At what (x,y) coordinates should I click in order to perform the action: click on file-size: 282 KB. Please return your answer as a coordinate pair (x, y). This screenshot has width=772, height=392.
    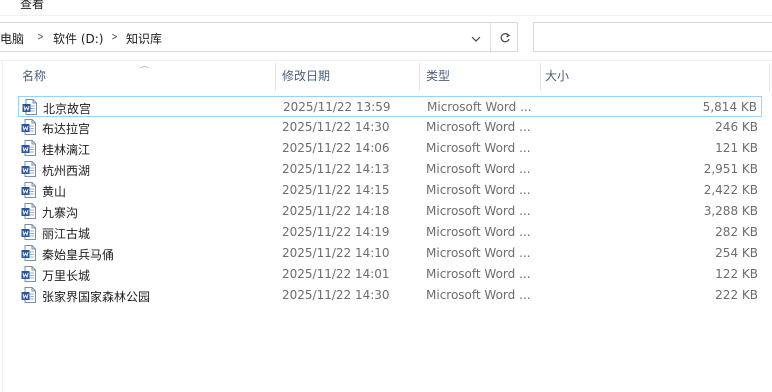
    Looking at the image, I should click on (736, 232).